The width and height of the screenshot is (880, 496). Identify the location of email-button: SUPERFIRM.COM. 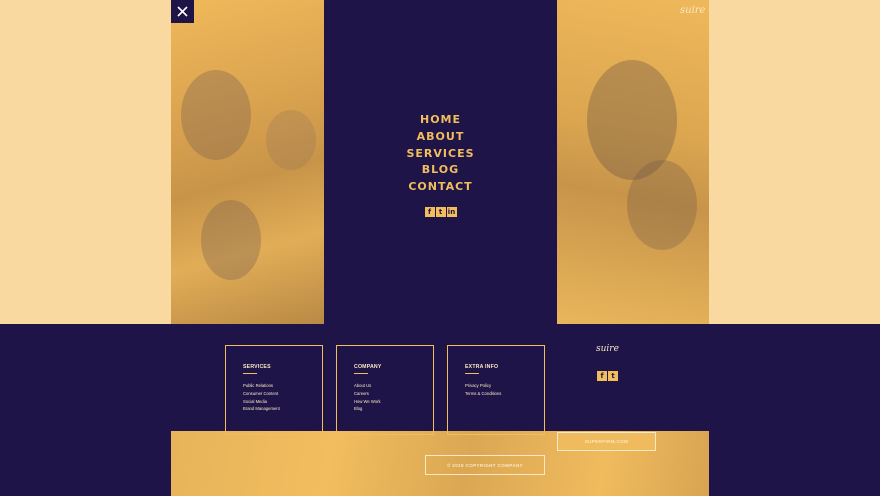
(606, 441).